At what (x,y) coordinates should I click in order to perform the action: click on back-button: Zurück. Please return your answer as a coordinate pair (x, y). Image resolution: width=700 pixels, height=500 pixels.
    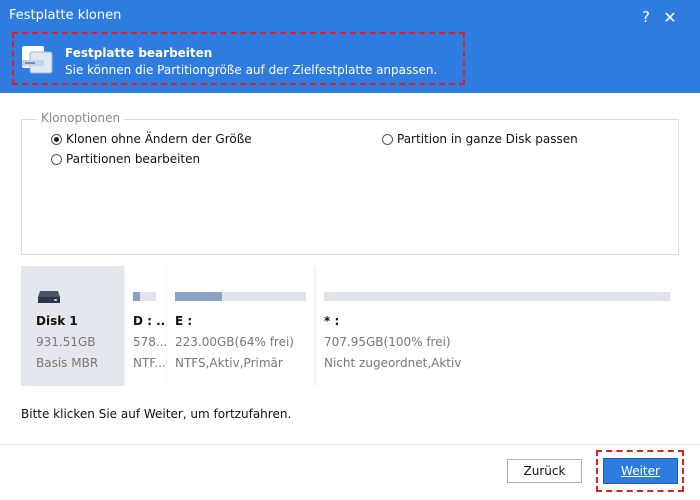
    Looking at the image, I should click on (544, 471).